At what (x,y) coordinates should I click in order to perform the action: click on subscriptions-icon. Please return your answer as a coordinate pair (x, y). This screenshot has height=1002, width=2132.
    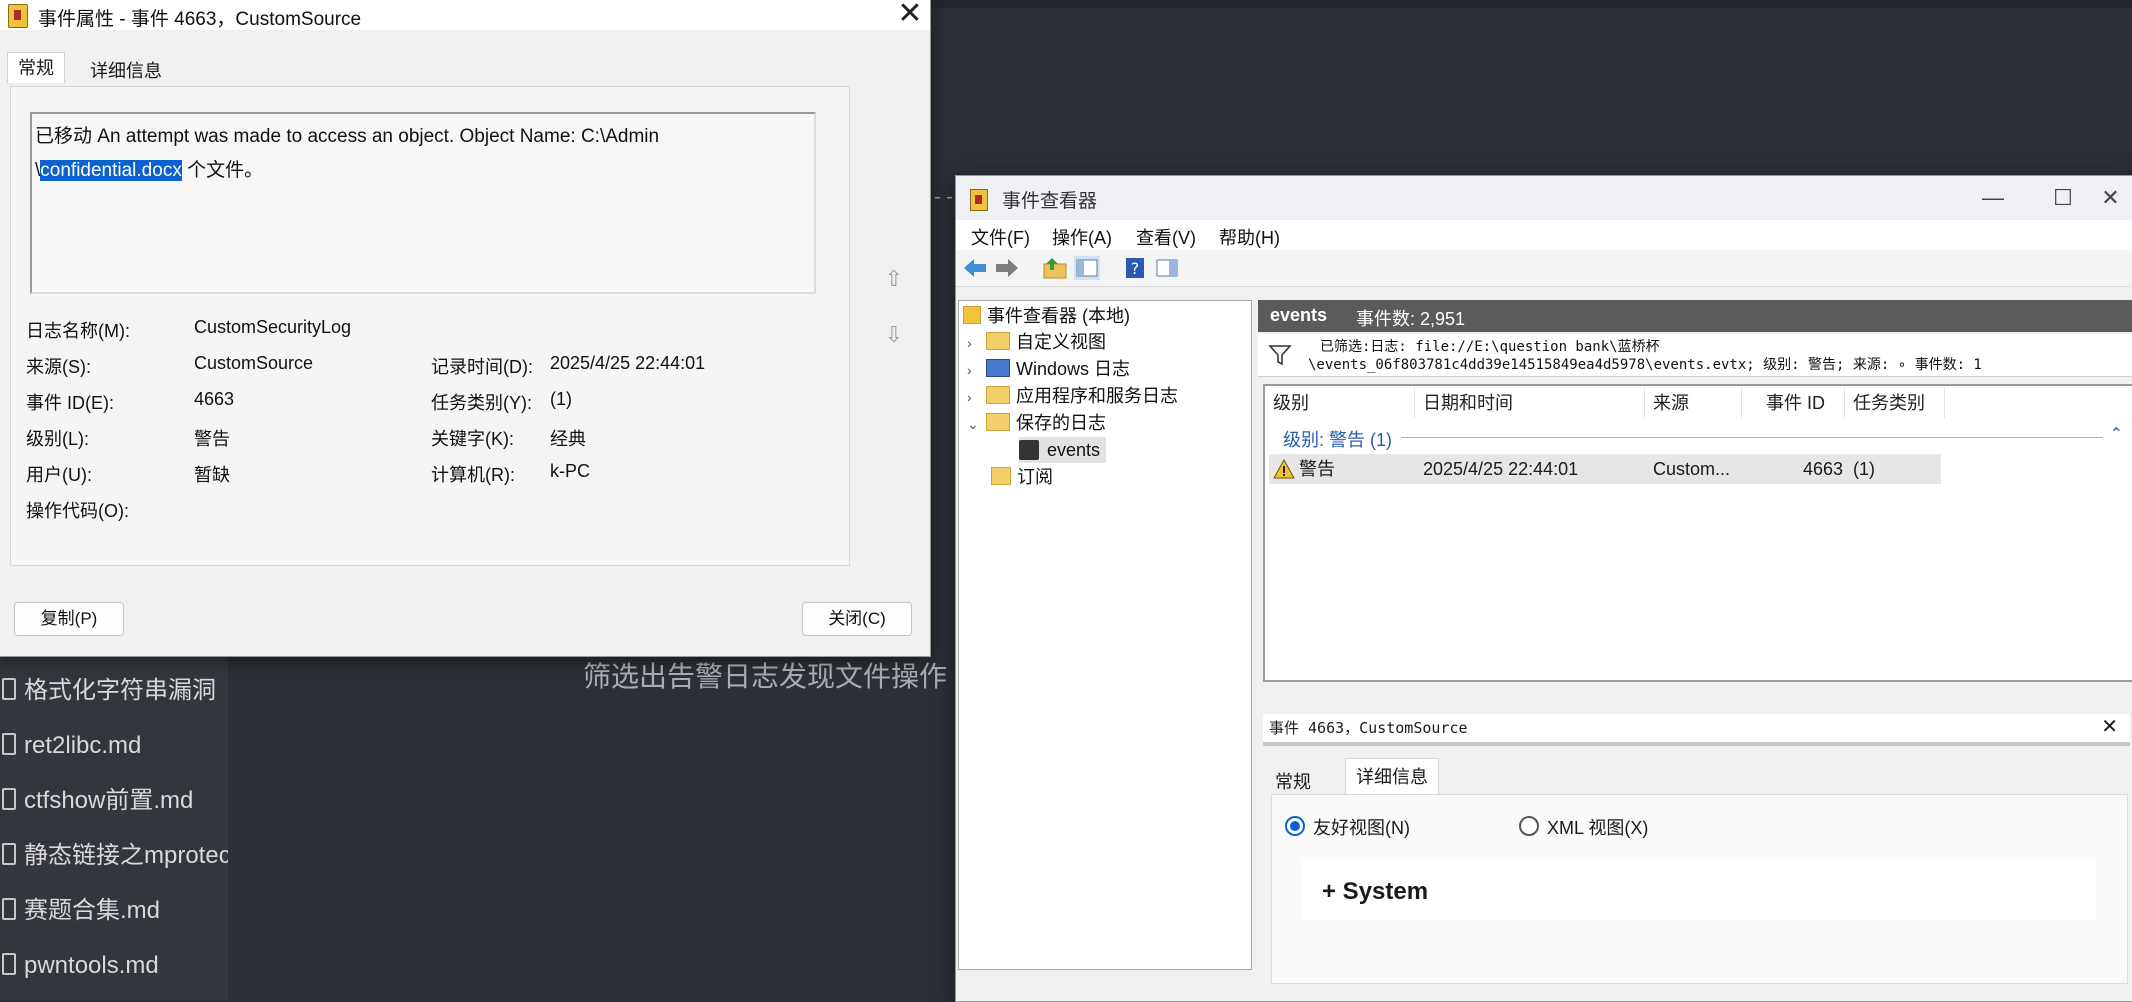
    Looking at the image, I should click on (1001, 476).